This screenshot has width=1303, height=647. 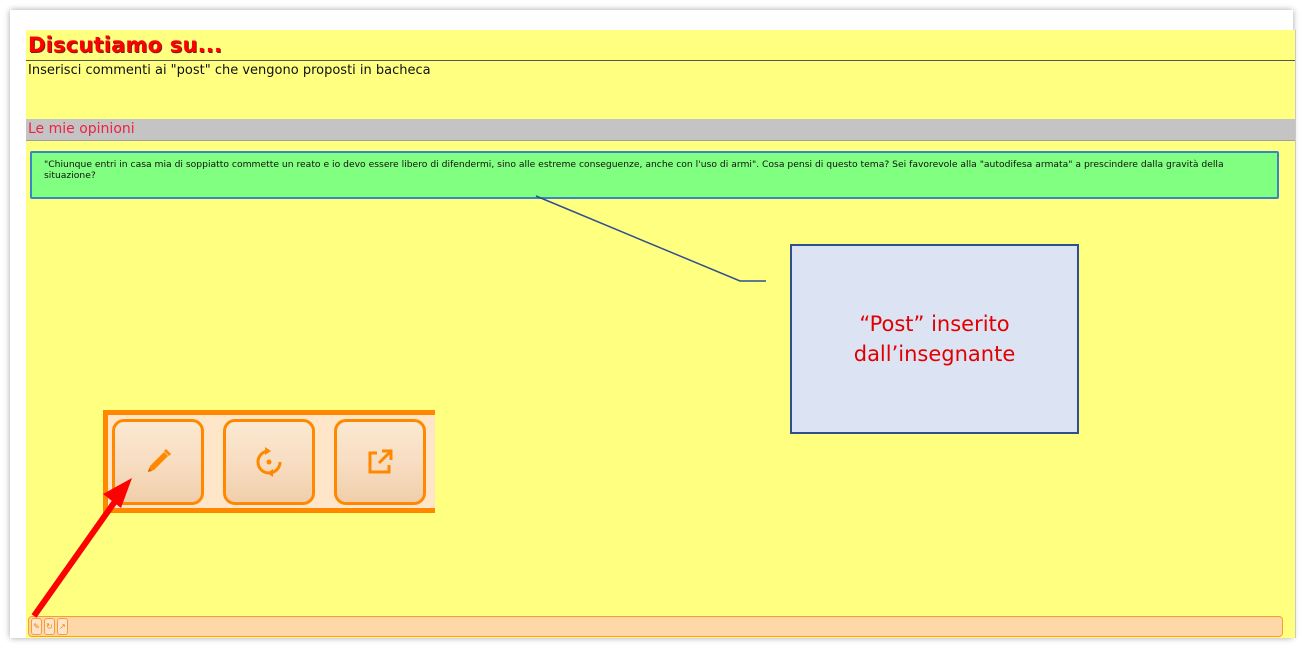 I want to click on mini-edit-button: ✎, so click(x=36, y=626).